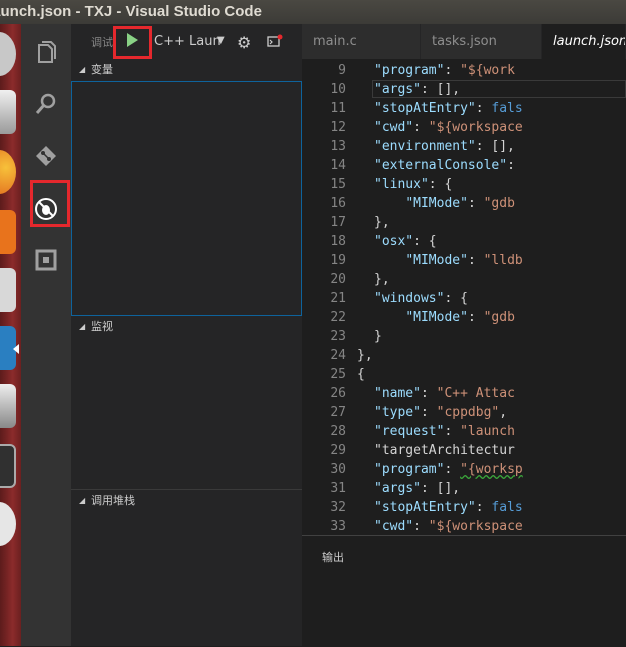 The height and width of the screenshot is (647, 626). What do you see at coordinates (46, 104) in the screenshot?
I see `search-icon` at bounding box center [46, 104].